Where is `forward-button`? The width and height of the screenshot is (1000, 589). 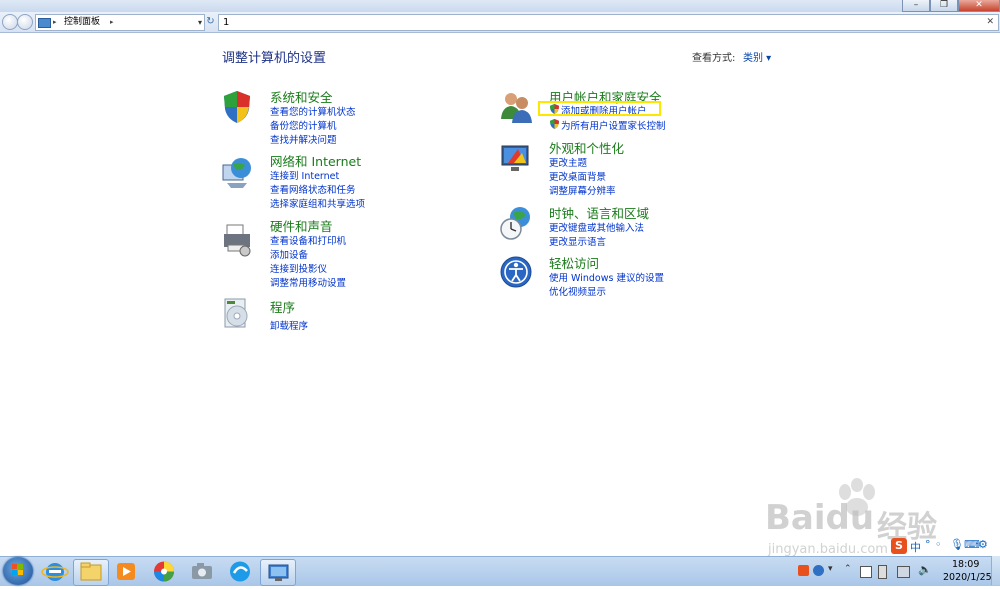
forward-button is located at coordinates (25, 22).